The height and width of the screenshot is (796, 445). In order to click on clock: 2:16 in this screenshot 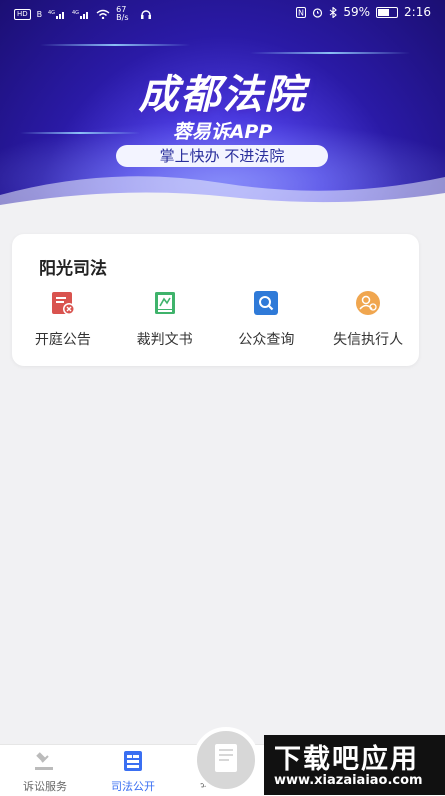, I will do `click(417, 12)`.